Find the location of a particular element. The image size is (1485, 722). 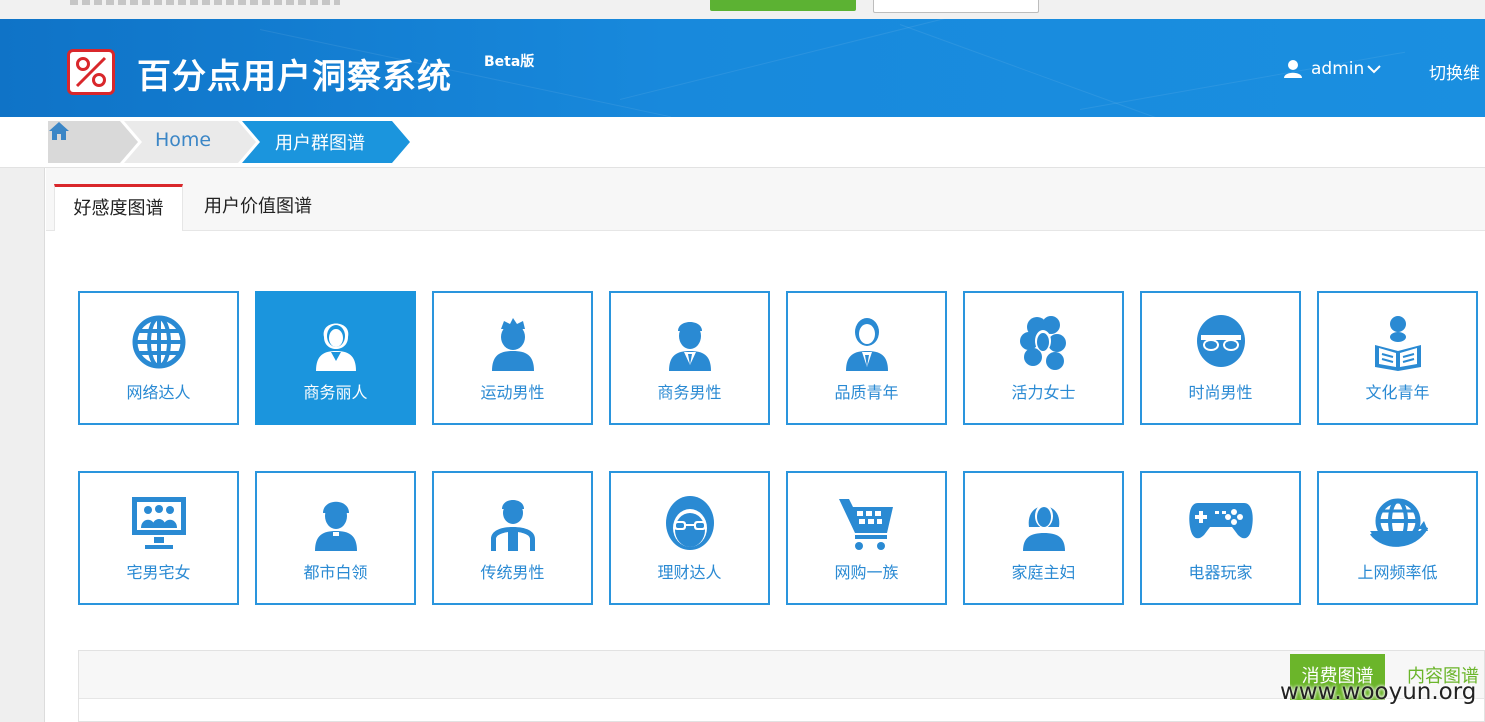

chart-panel-header is located at coordinates (781, 675).